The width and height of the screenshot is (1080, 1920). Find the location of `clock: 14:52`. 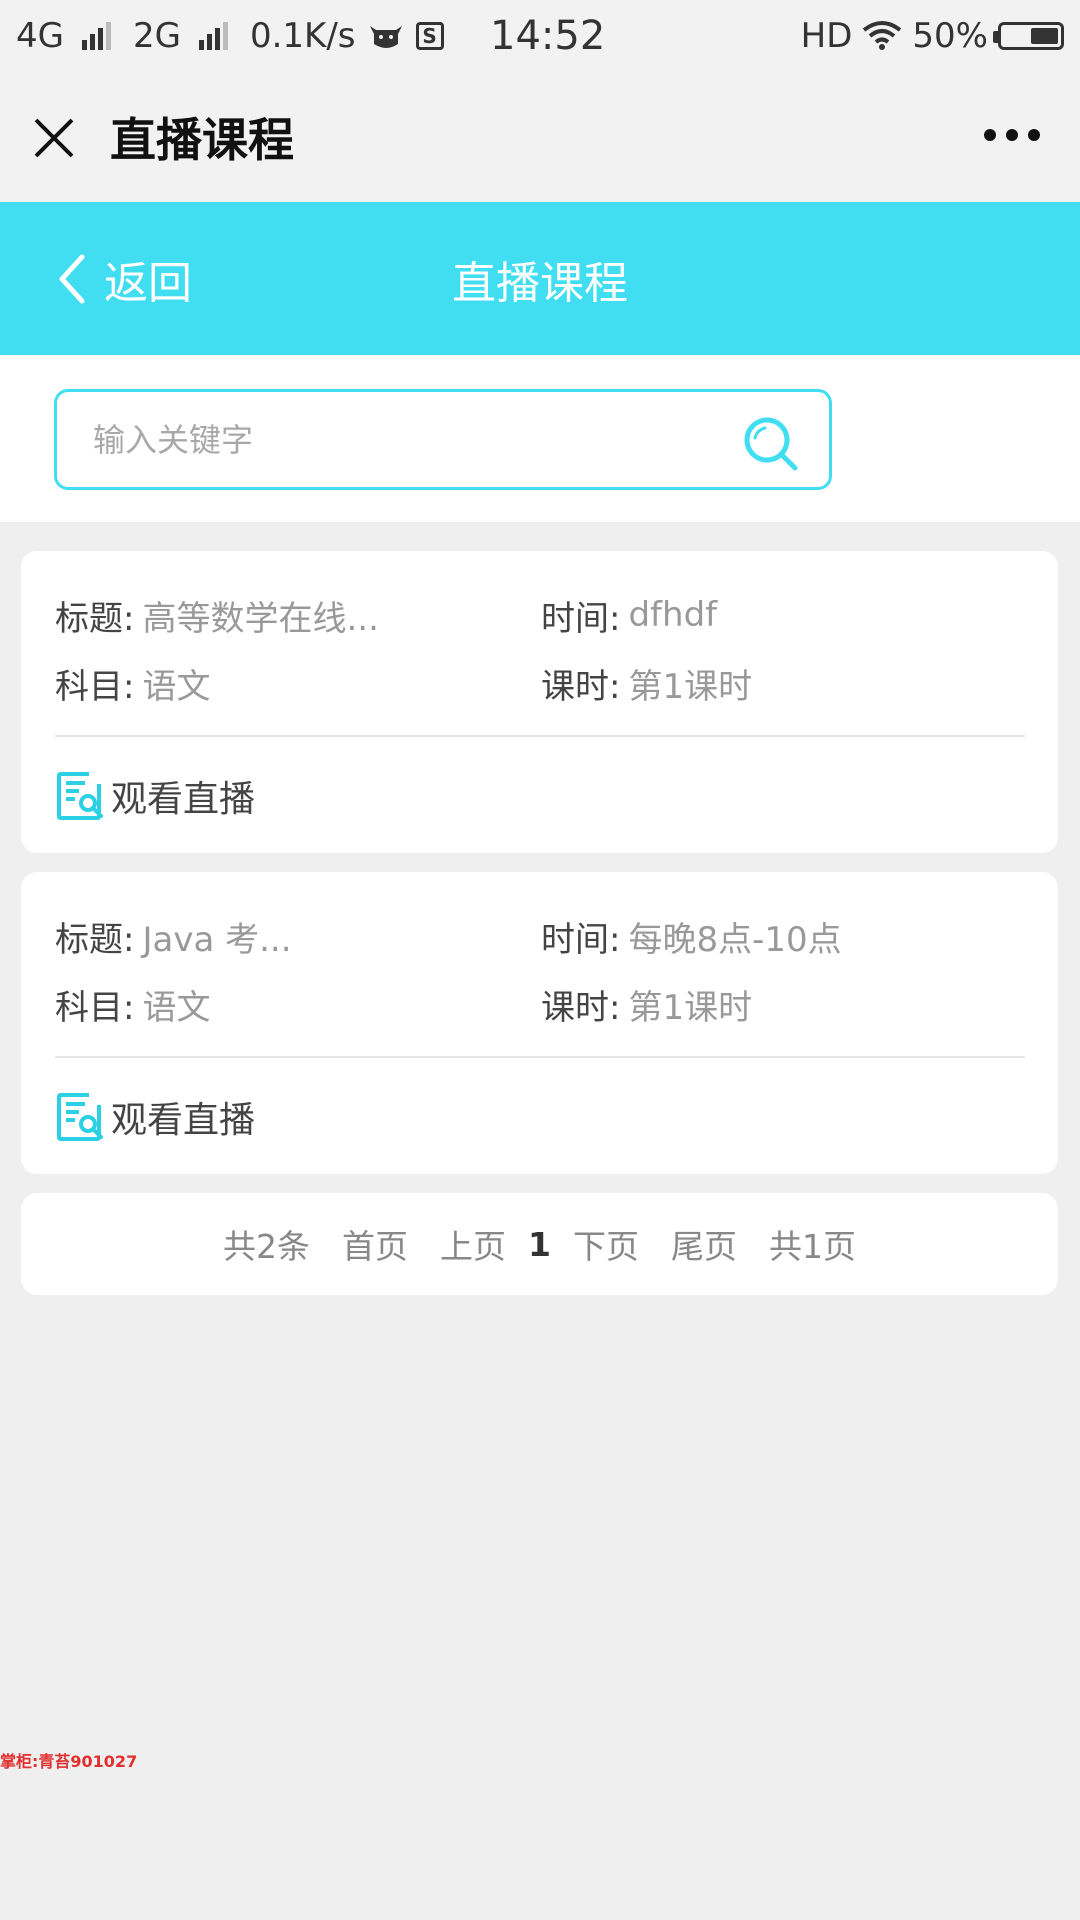

clock: 14:52 is located at coordinates (548, 36).